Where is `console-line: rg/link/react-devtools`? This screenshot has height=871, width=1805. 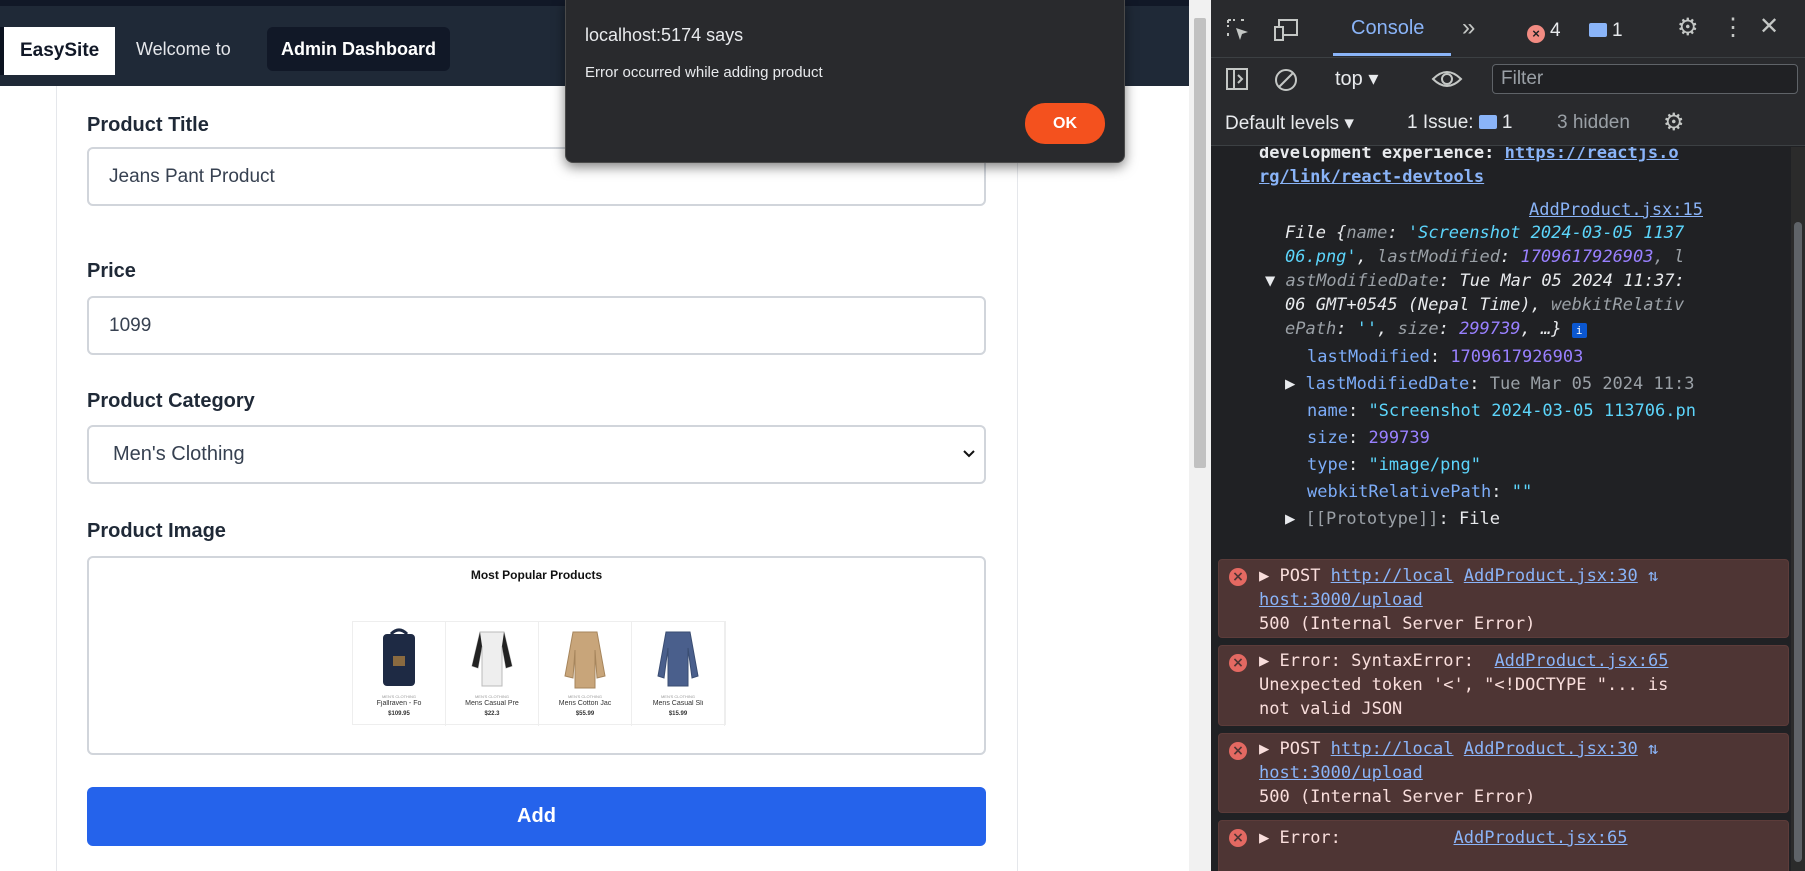
console-line: rg/link/react-devtools is located at coordinates (1371, 177).